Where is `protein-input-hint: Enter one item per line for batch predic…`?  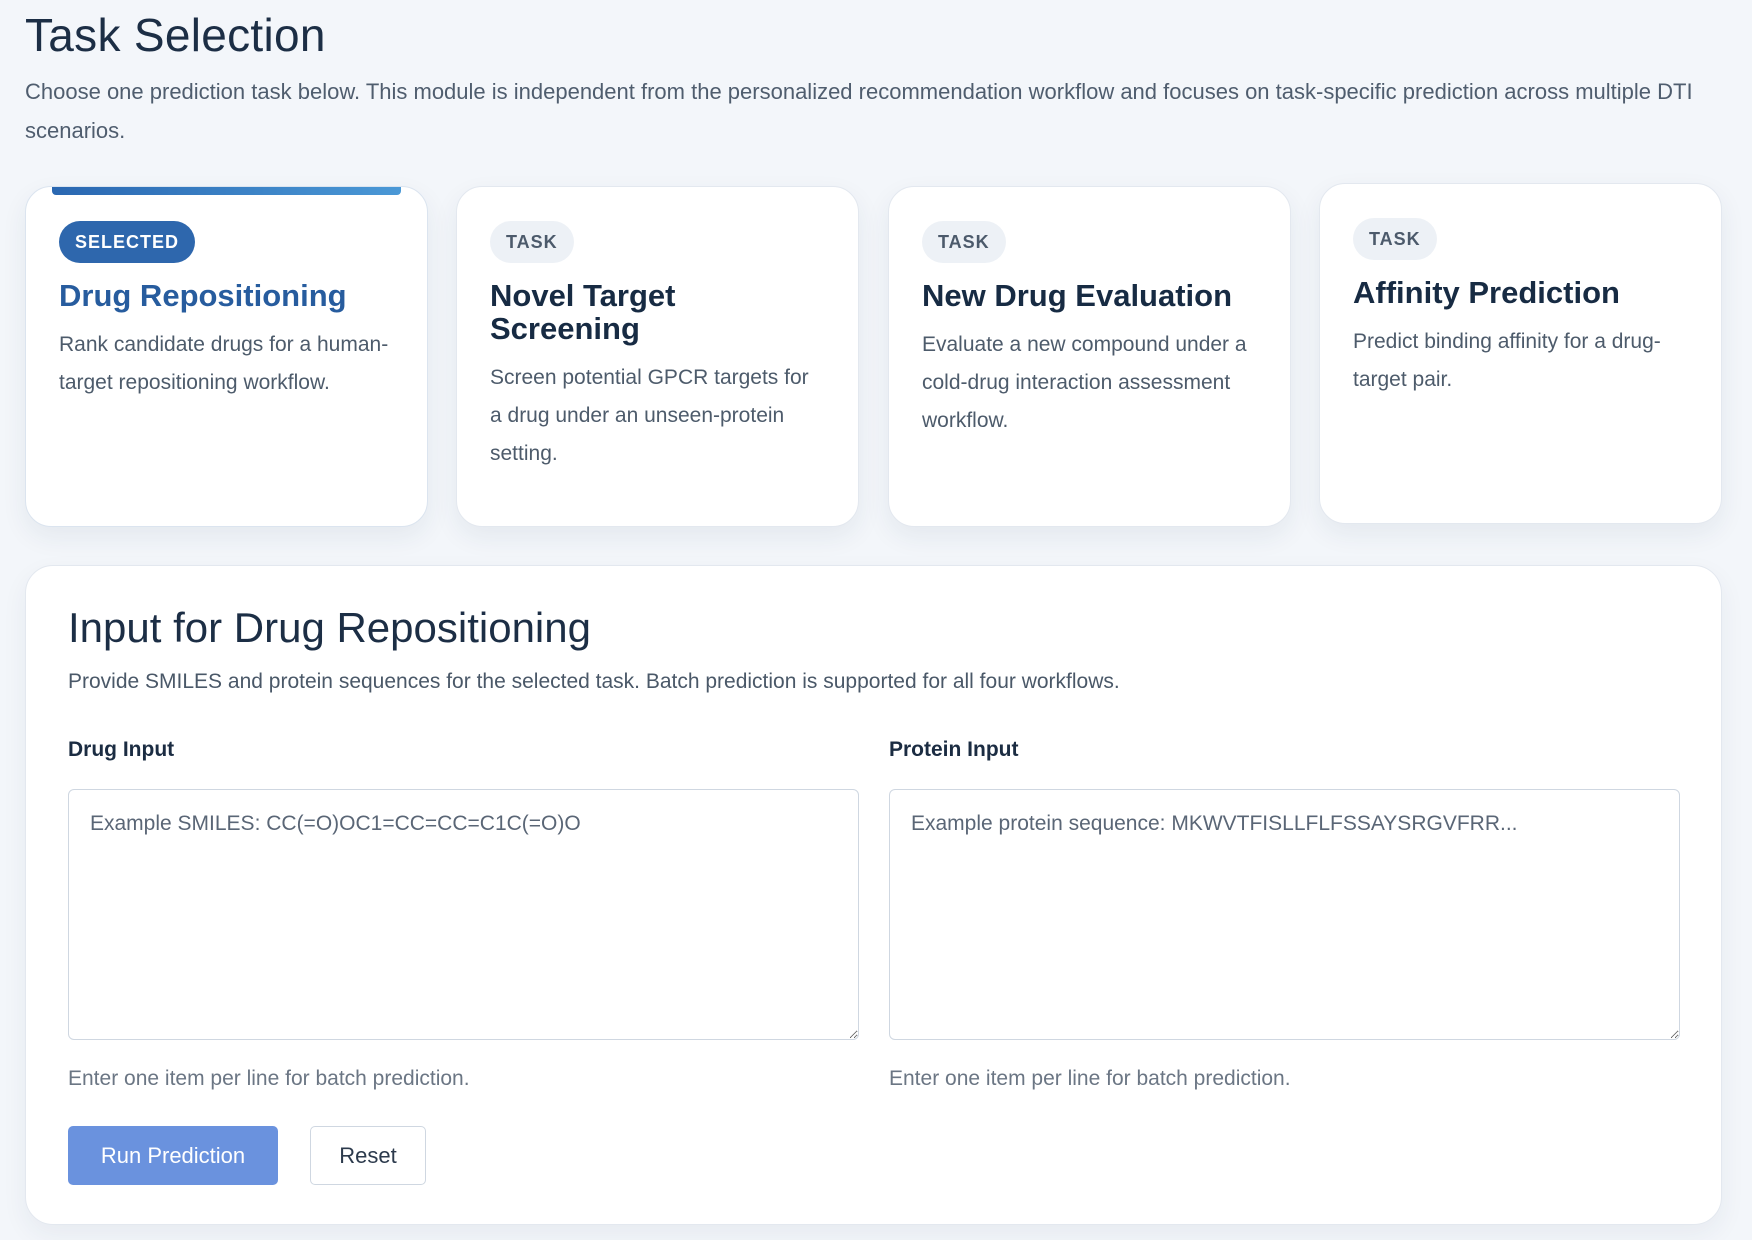 protein-input-hint: Enter one item per line for batch predic… is located at coordinates (1090, 1078).